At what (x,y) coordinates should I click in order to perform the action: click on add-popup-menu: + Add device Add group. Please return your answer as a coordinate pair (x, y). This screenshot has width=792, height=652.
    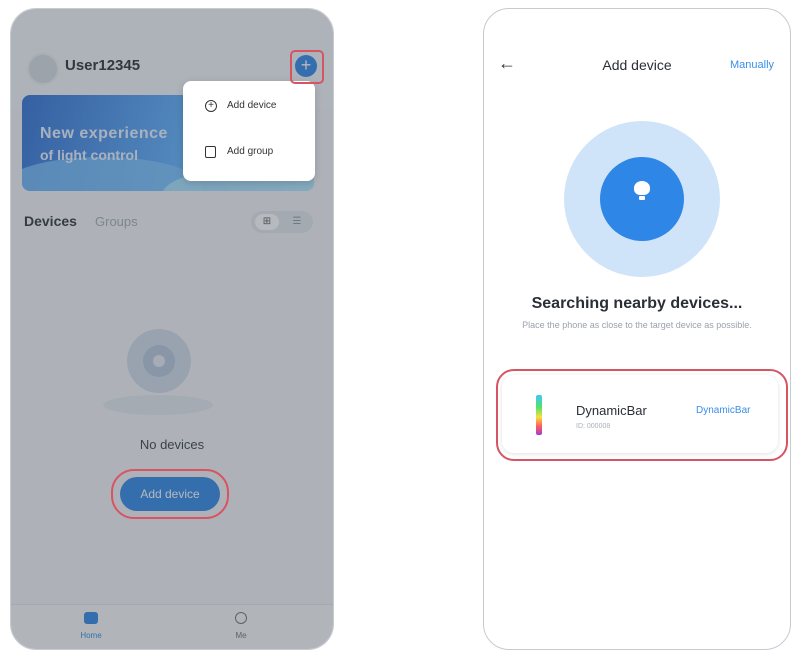
    Looking at the image, I should click on (249, 131).